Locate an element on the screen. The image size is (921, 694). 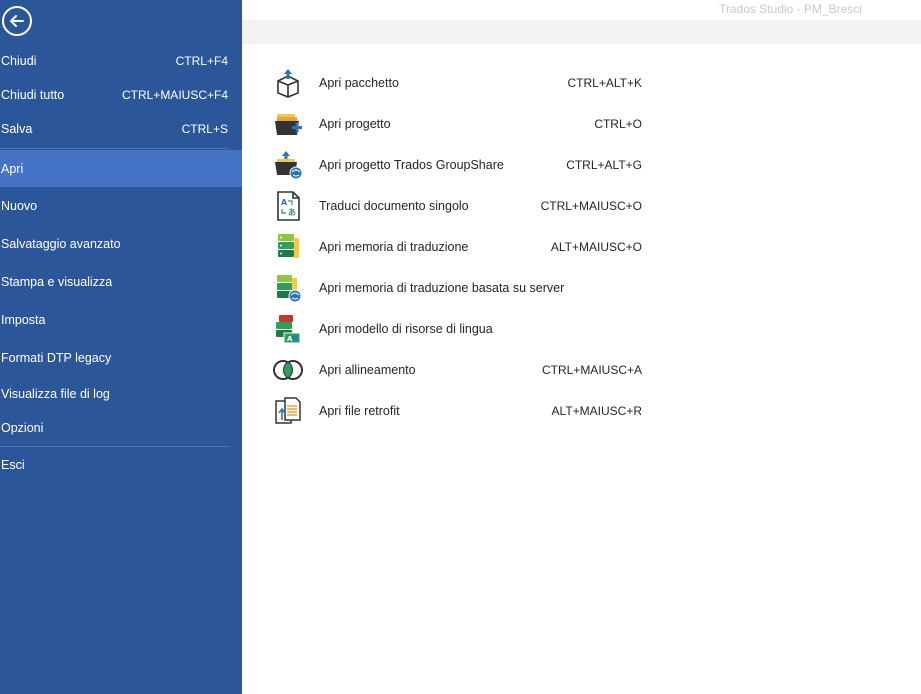
open-item-label: Apri file retrofit is located at coordinates (359, 411).